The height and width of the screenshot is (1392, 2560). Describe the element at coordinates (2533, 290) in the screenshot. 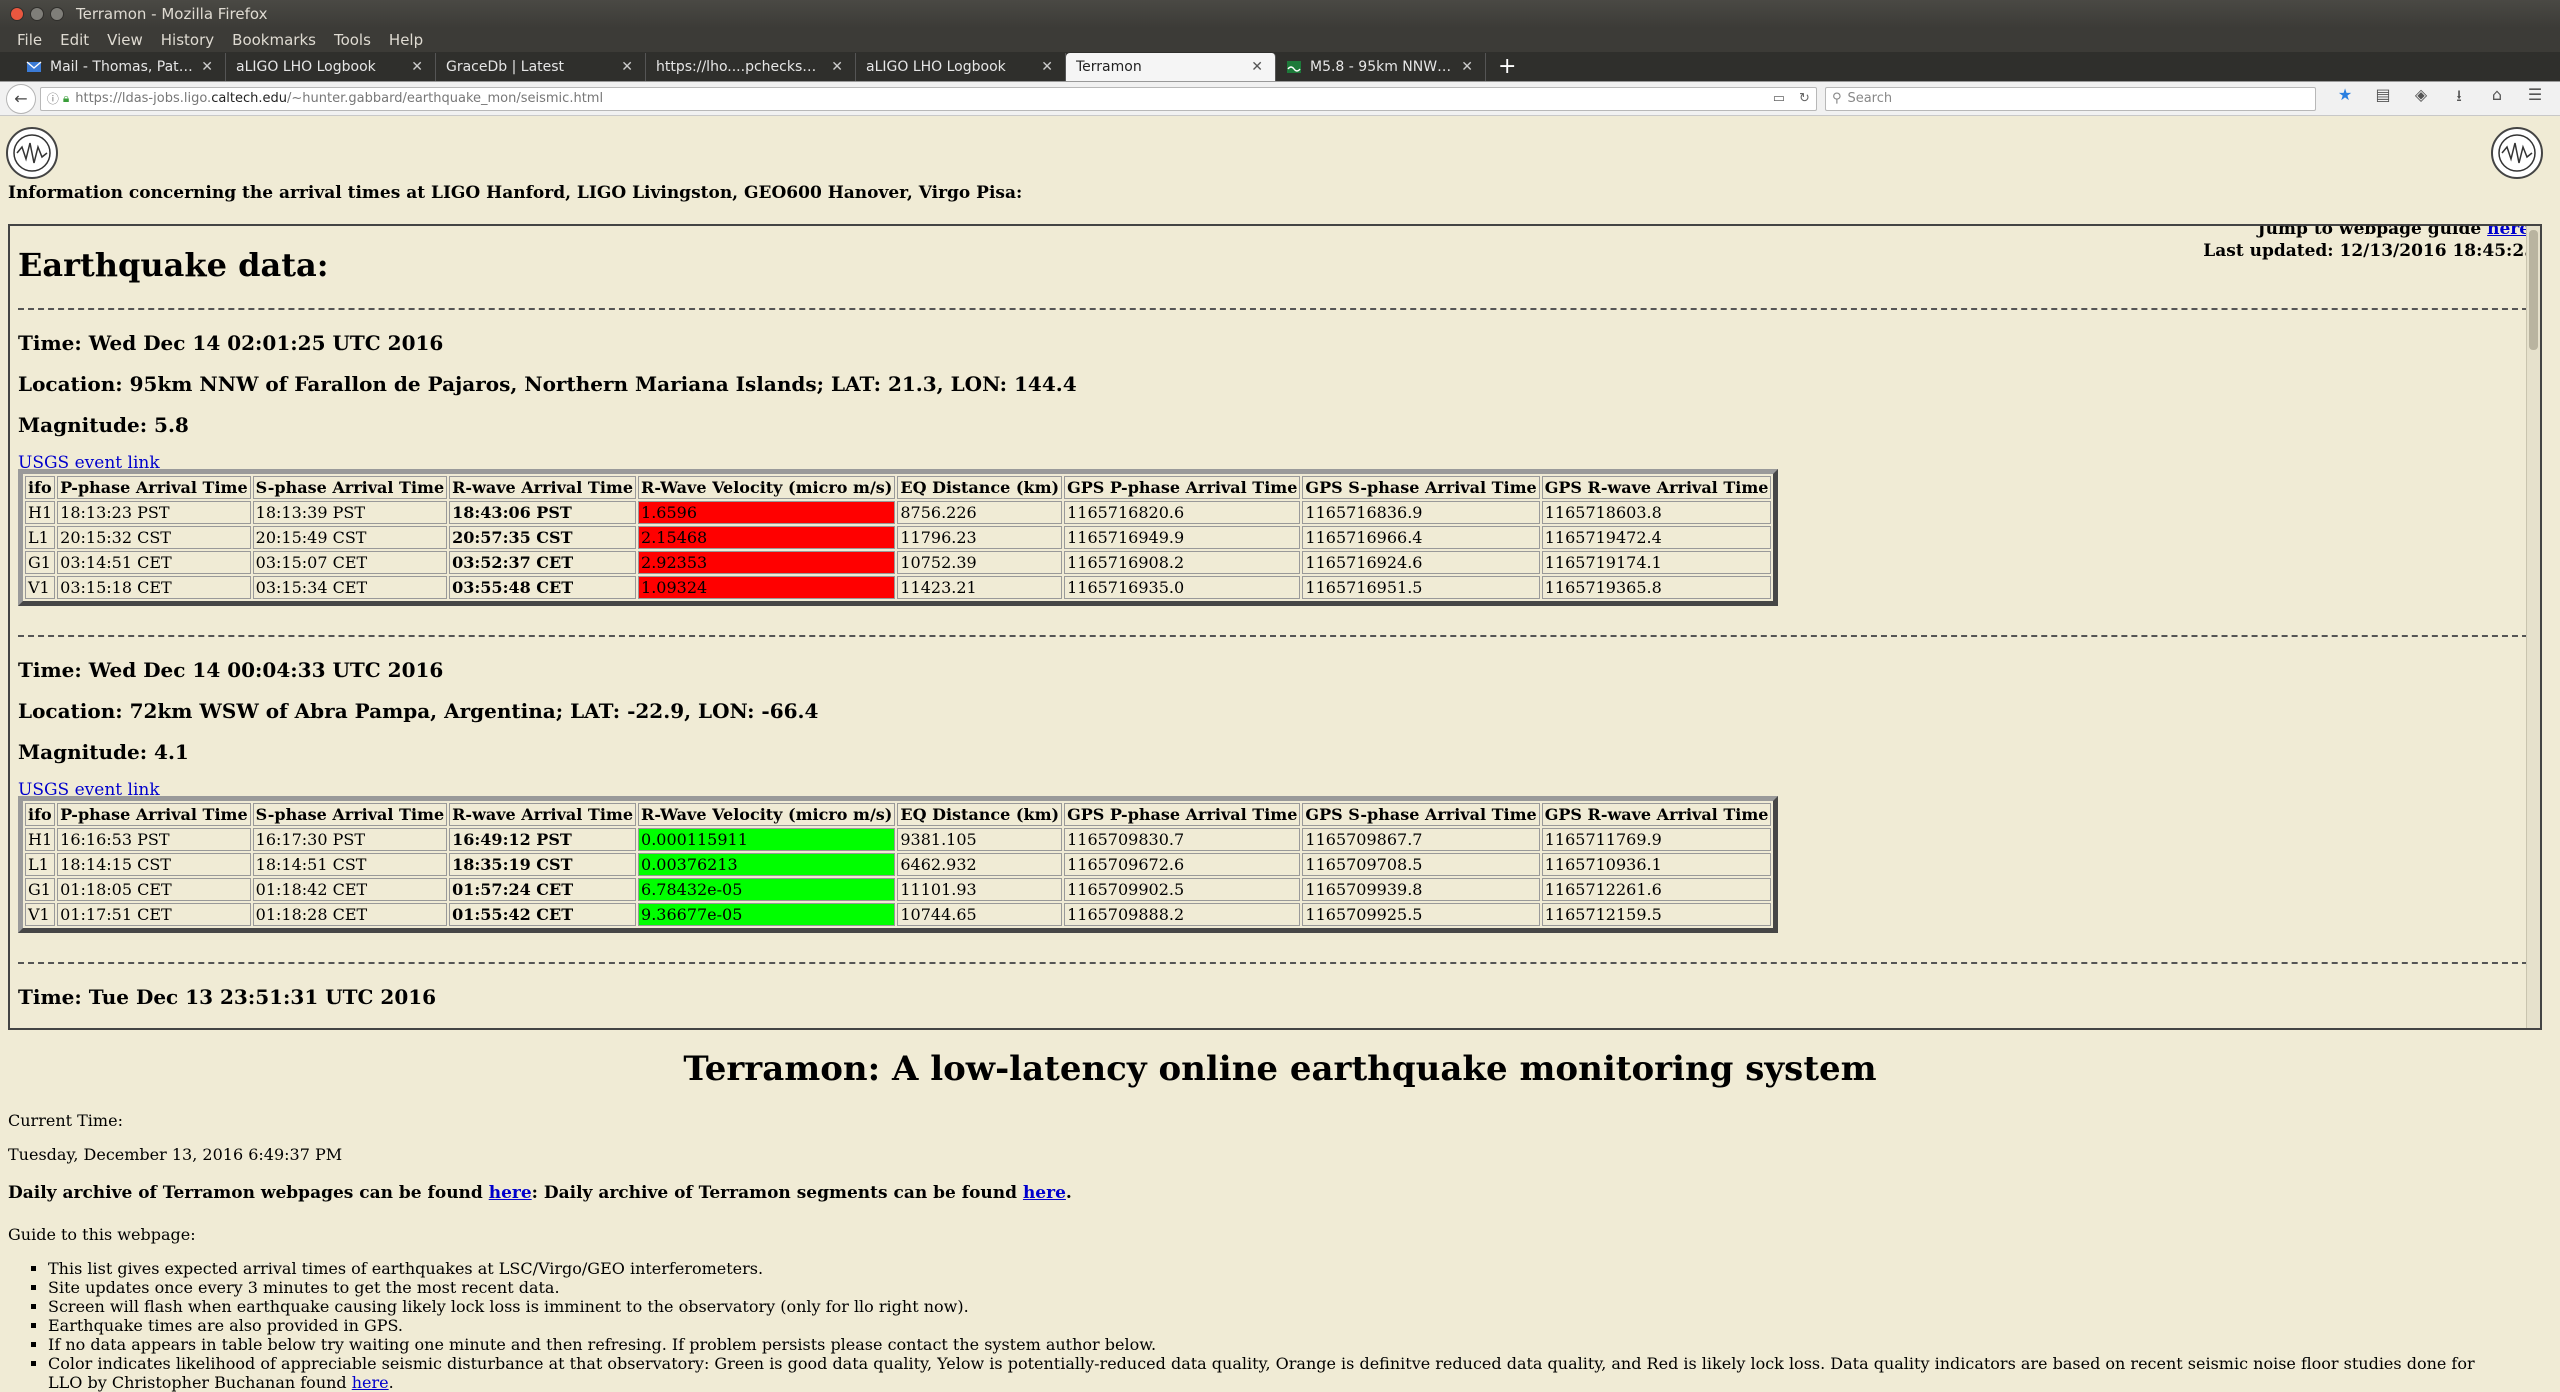

I see `scrollbar-thumb` at that location.